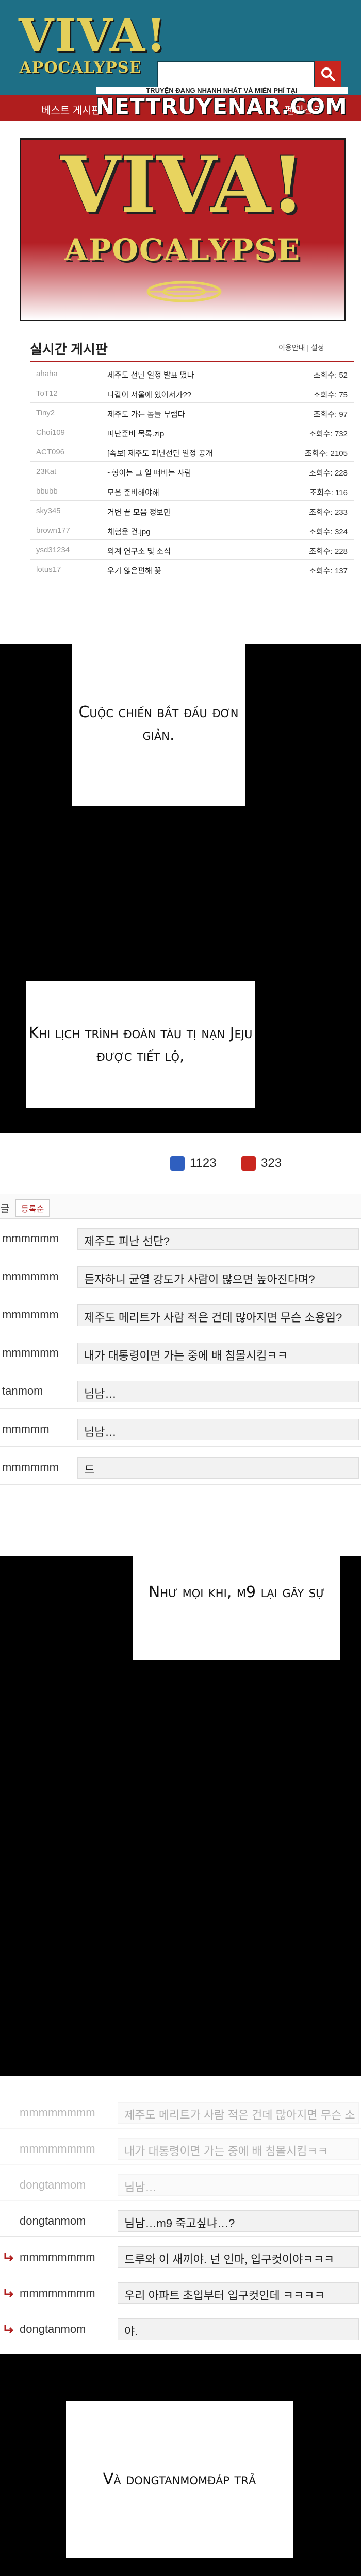 The width and height of the screenshot is (361, 2576). I want to click on board-row-views: 조회수: 137, so click(328, 571).